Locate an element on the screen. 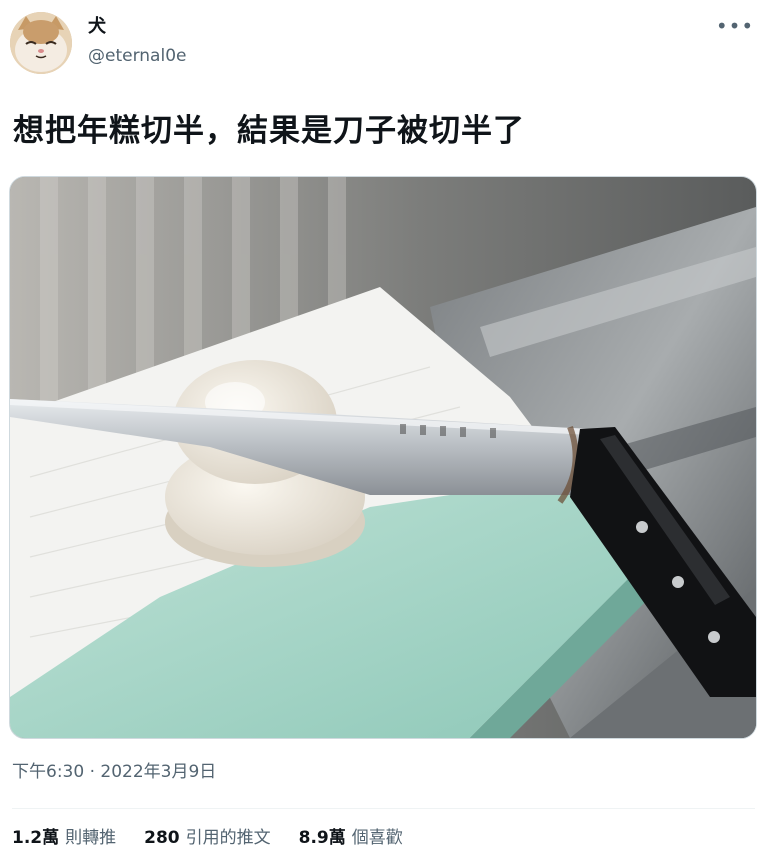 This screenshot has width=765, height=861. more-icon: ••• is located at coordinates (735, 26).